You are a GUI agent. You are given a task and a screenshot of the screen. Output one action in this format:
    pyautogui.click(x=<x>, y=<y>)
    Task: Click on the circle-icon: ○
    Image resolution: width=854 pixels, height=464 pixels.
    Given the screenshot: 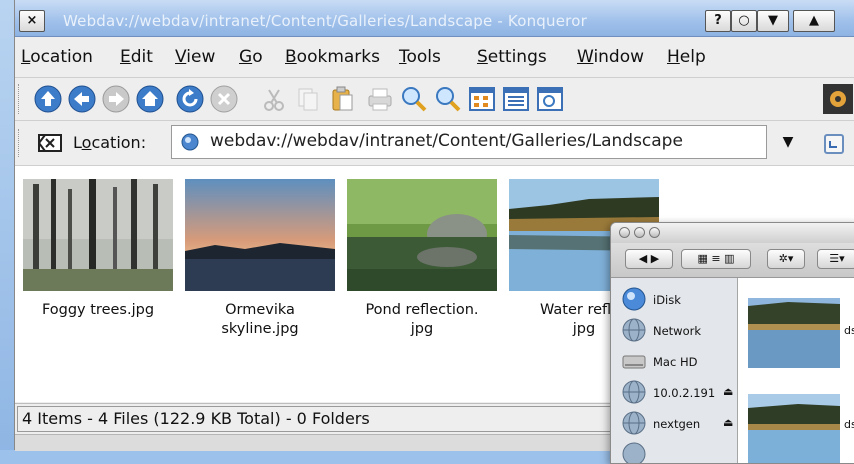 What is the action you would take?
    pyautogui.click(x=744, y=20)
    